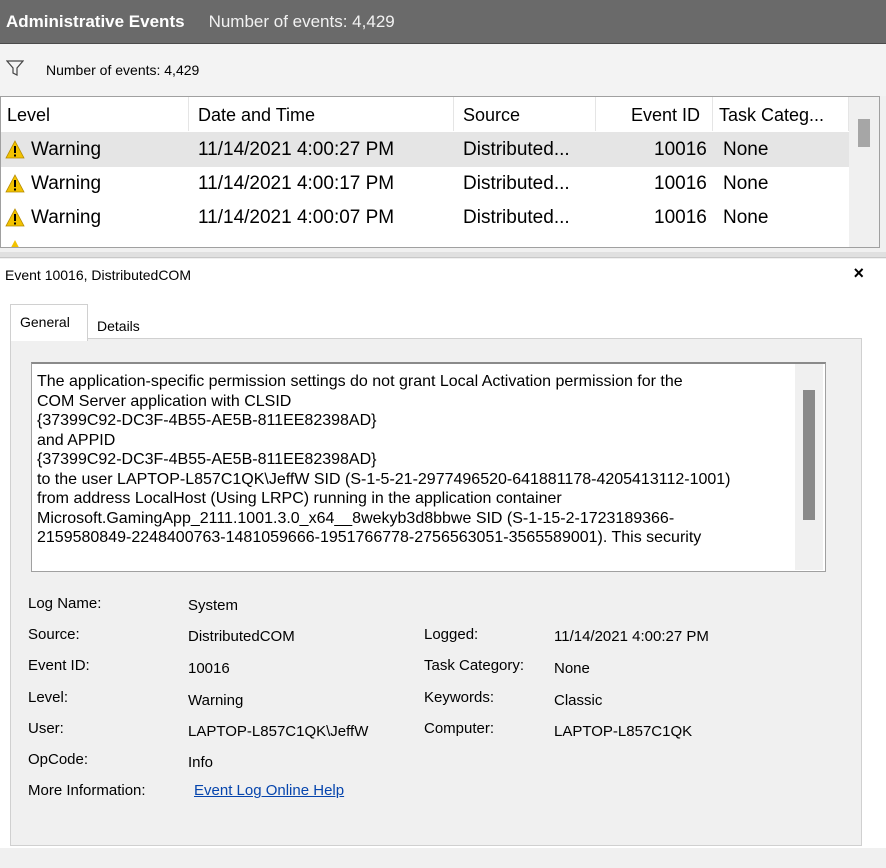 Image resolution: width=886 pixels, height=868 pixels. What do you see at coordinates (665, 115) in the screenshot?
I see `column-header-event-id: Event ID` at bounding box center [665, 115].